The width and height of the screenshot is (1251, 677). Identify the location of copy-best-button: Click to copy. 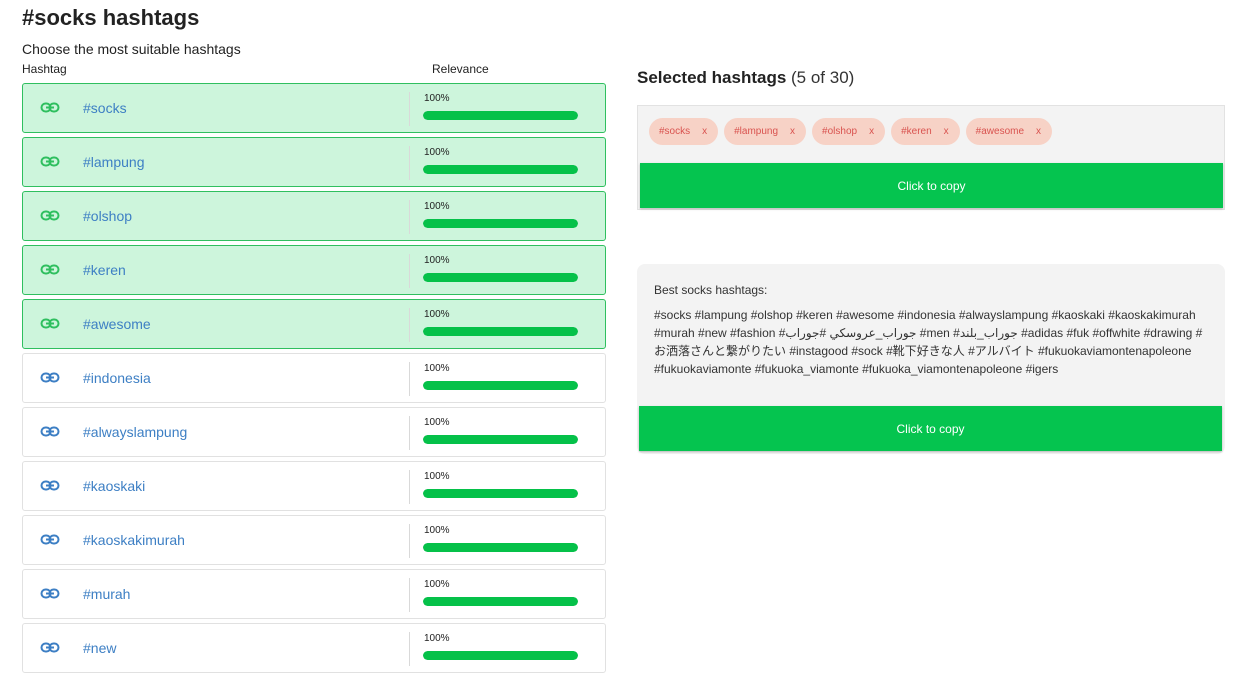
(930, 428).